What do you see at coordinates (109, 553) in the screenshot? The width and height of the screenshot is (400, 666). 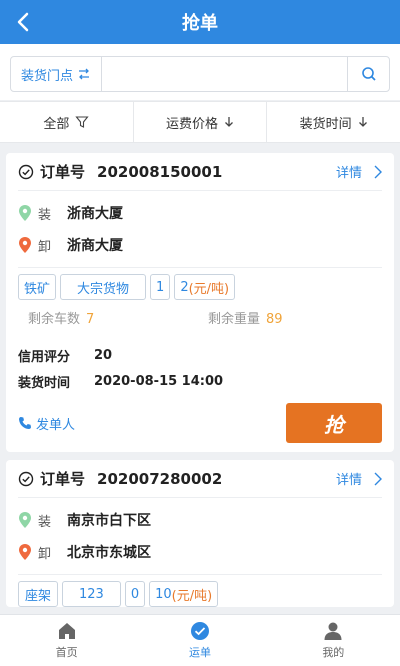 I see `unload-place: 北京市东城区` at bounding box center [109, 553].